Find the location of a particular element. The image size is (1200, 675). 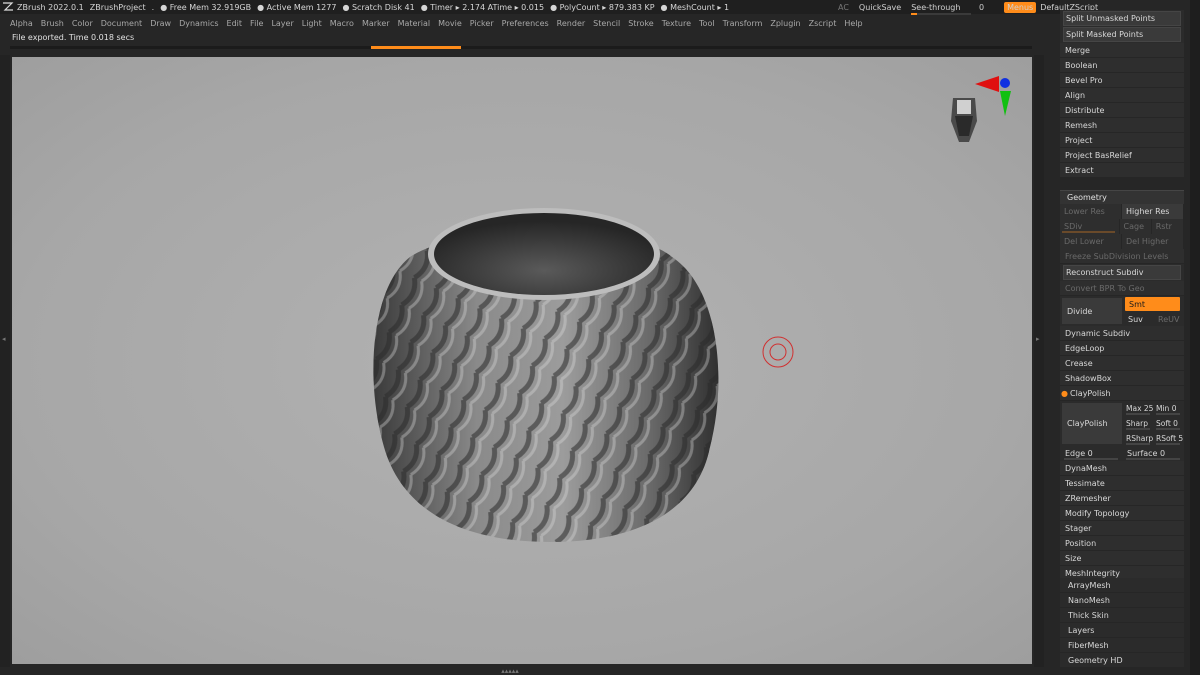

claypolish-button: ClayPolish is located at coordinates (1092, 423).